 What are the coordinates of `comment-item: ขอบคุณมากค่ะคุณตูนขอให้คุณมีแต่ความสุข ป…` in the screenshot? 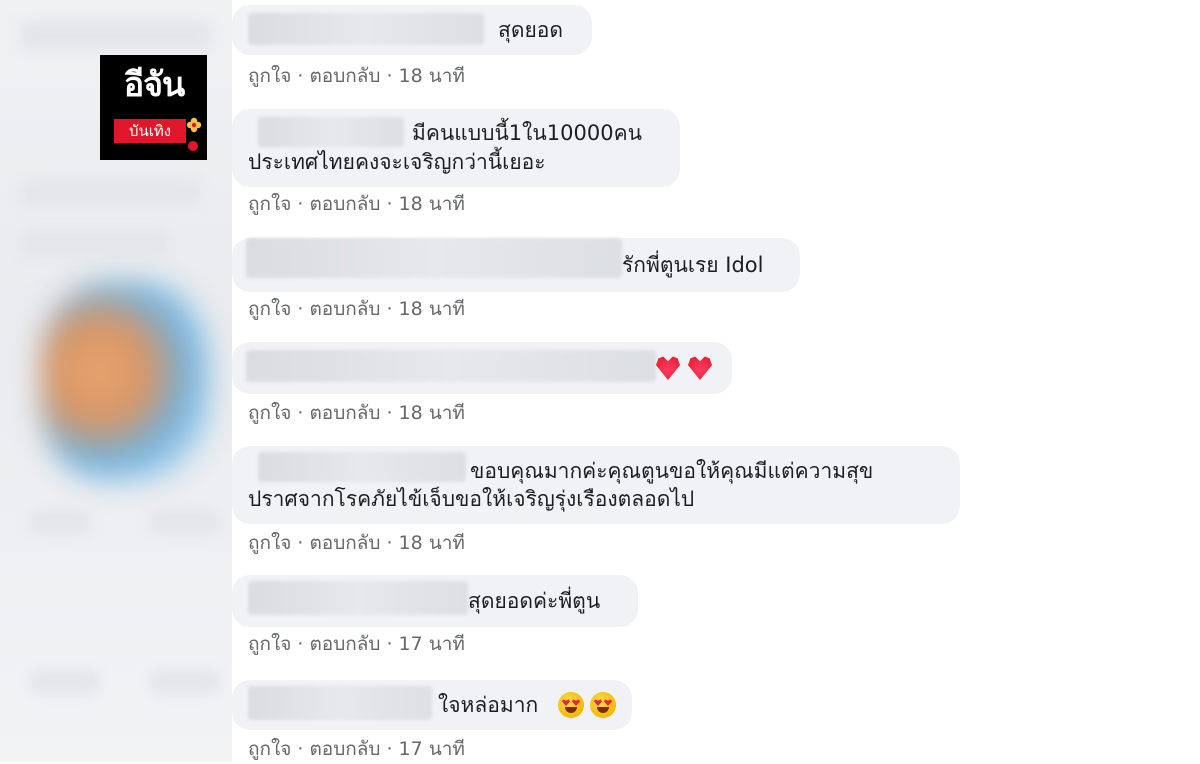 It's located at (596, 500).